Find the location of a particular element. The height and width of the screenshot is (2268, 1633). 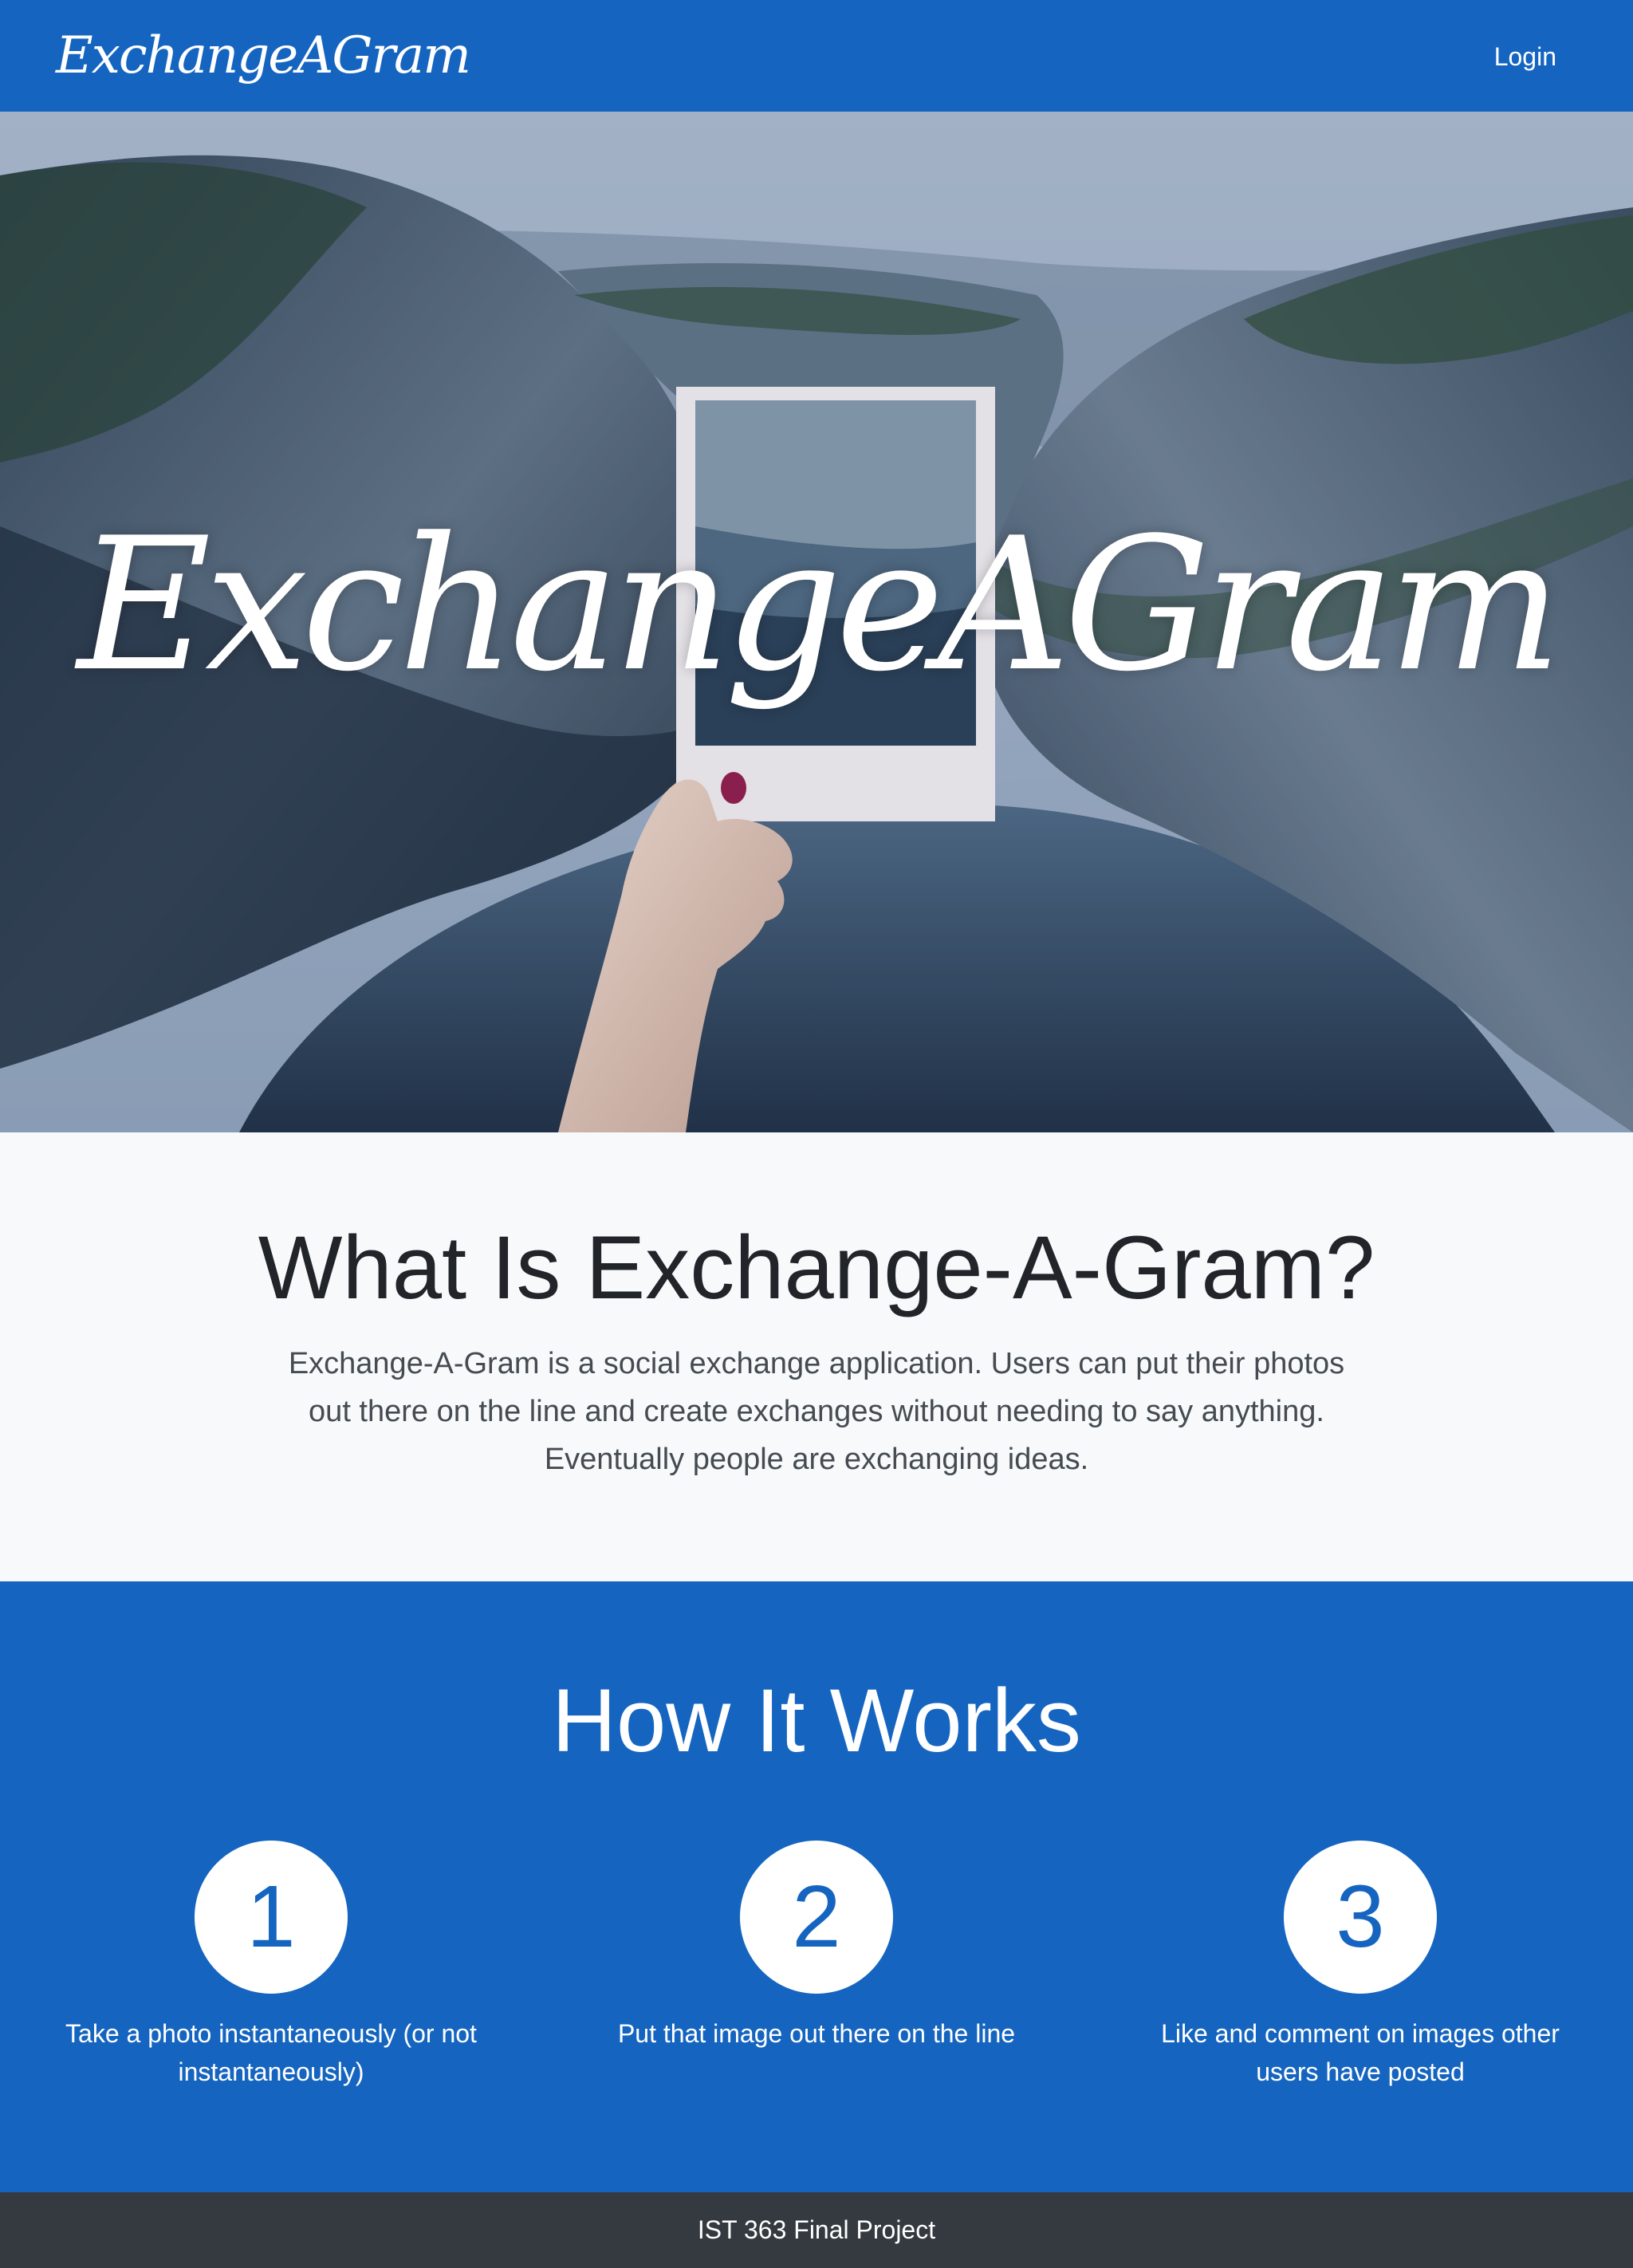

footer: IST 363 Final Project is located at coordinates (816, 2230).